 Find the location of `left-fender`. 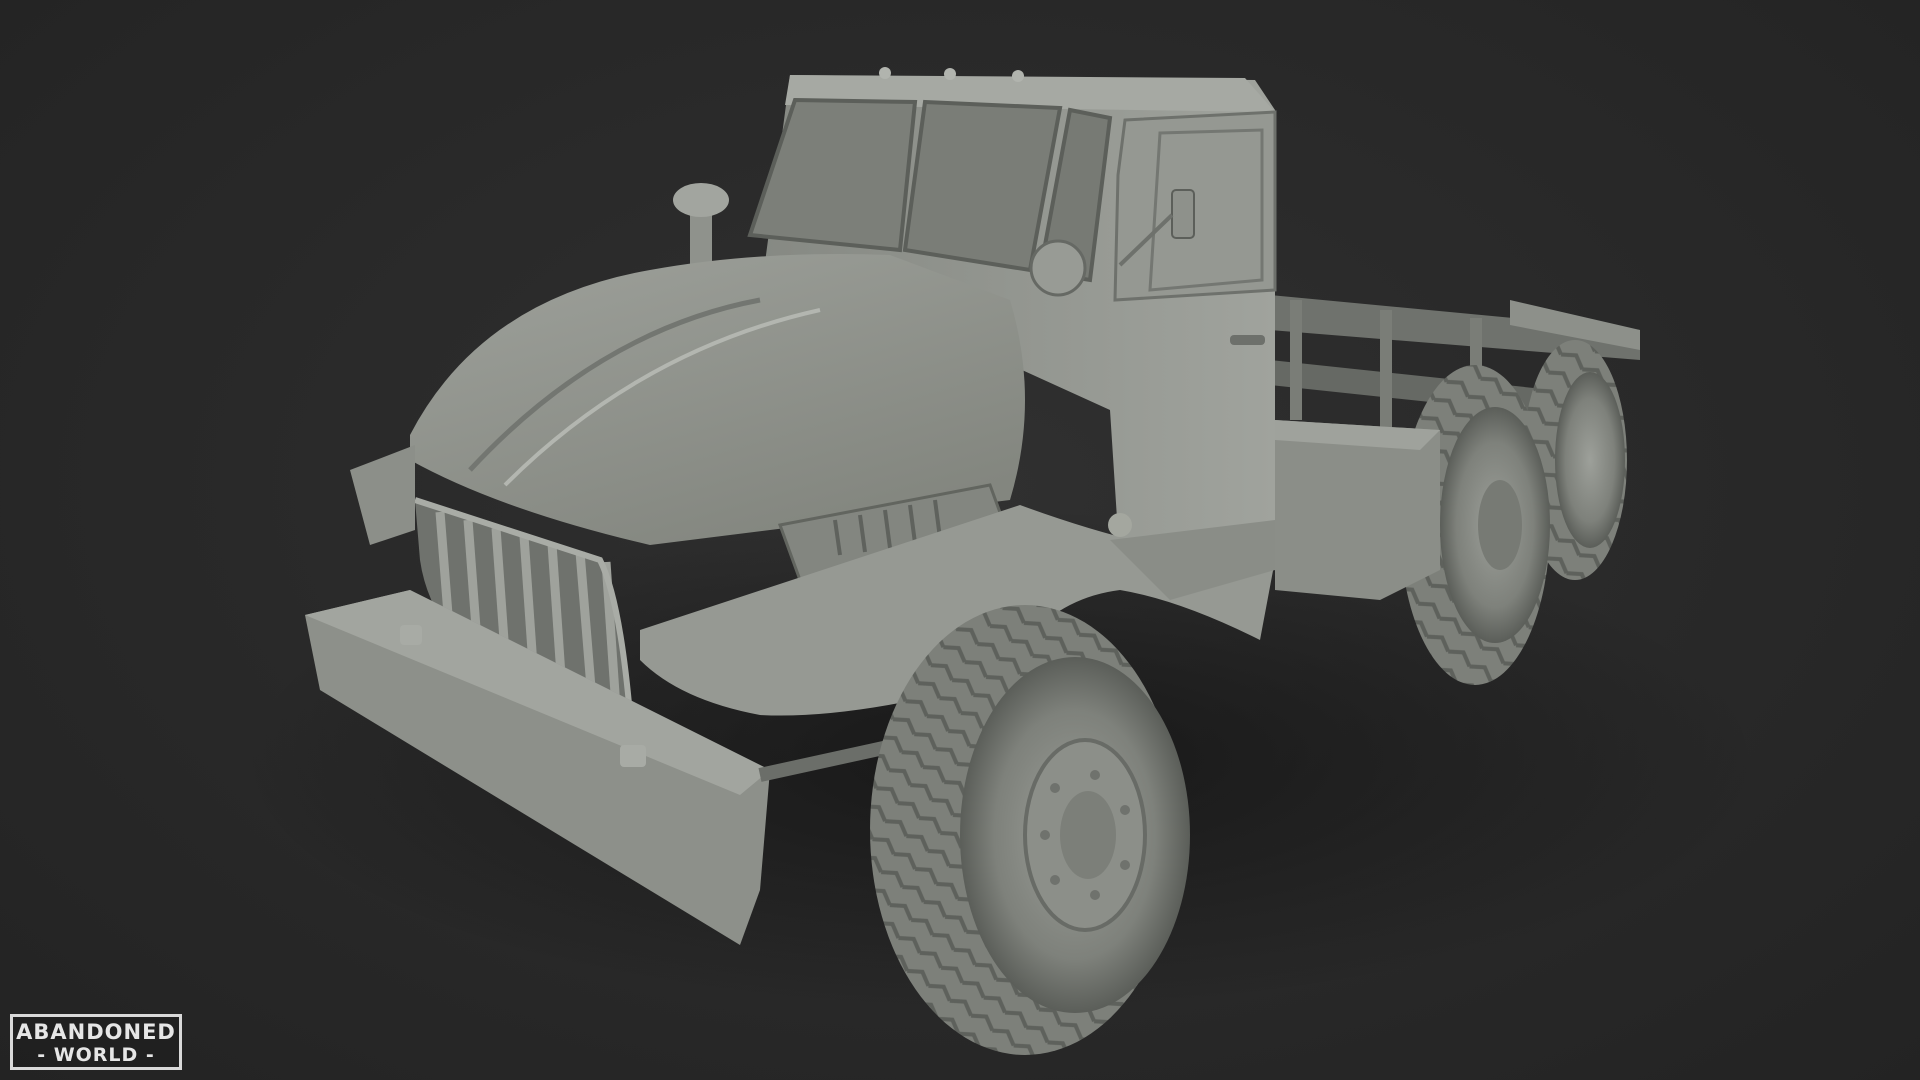

left-fender is located at coordinates (382, 495).